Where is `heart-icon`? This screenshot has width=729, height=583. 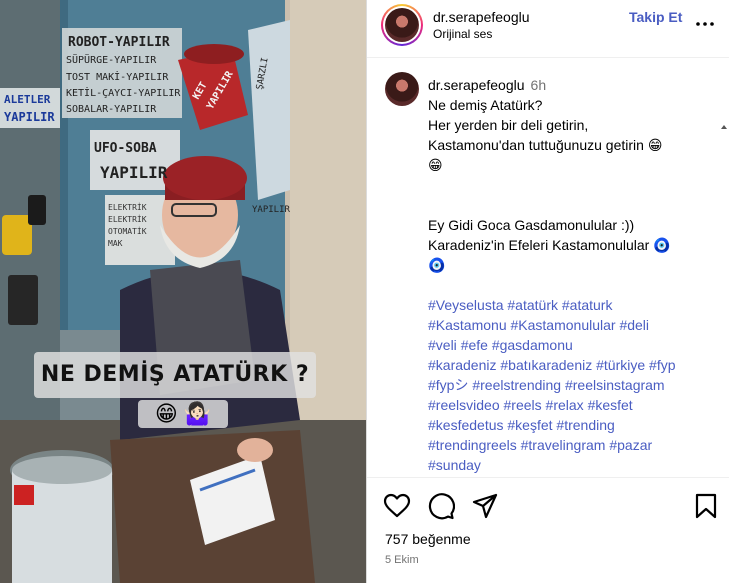 heart-icon is located at coordinates (397, 506).